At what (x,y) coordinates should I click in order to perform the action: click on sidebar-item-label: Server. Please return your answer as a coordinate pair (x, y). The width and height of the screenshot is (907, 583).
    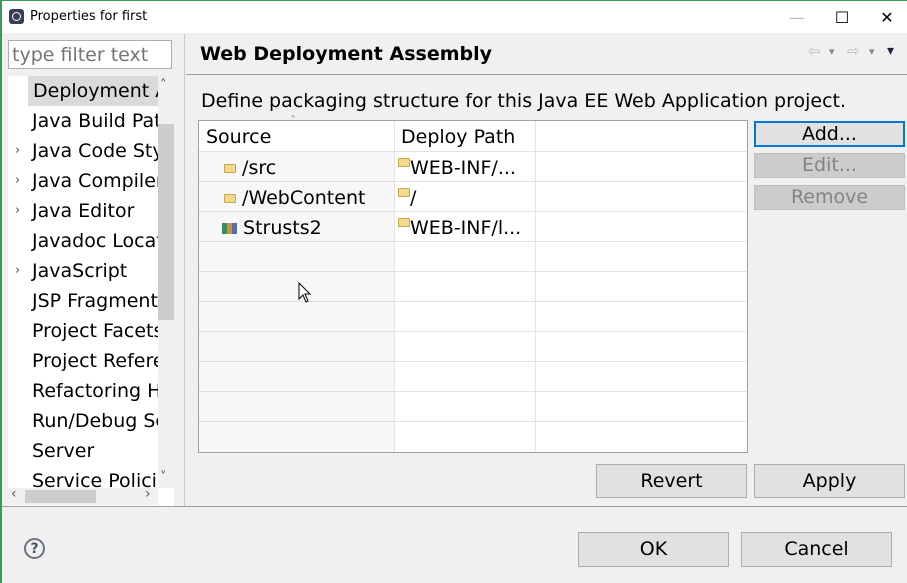
    Looking at the image, I should click on (63, 451).